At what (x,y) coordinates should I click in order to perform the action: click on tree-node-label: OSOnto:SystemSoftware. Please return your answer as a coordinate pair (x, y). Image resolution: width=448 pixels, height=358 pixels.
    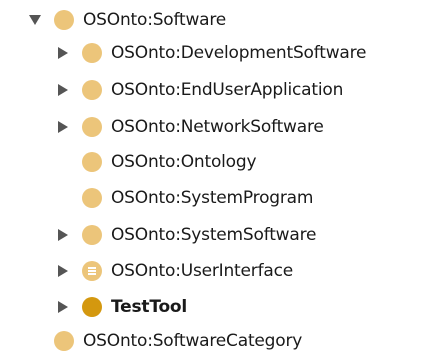
    Looking at the image, I should click on (214, 235).